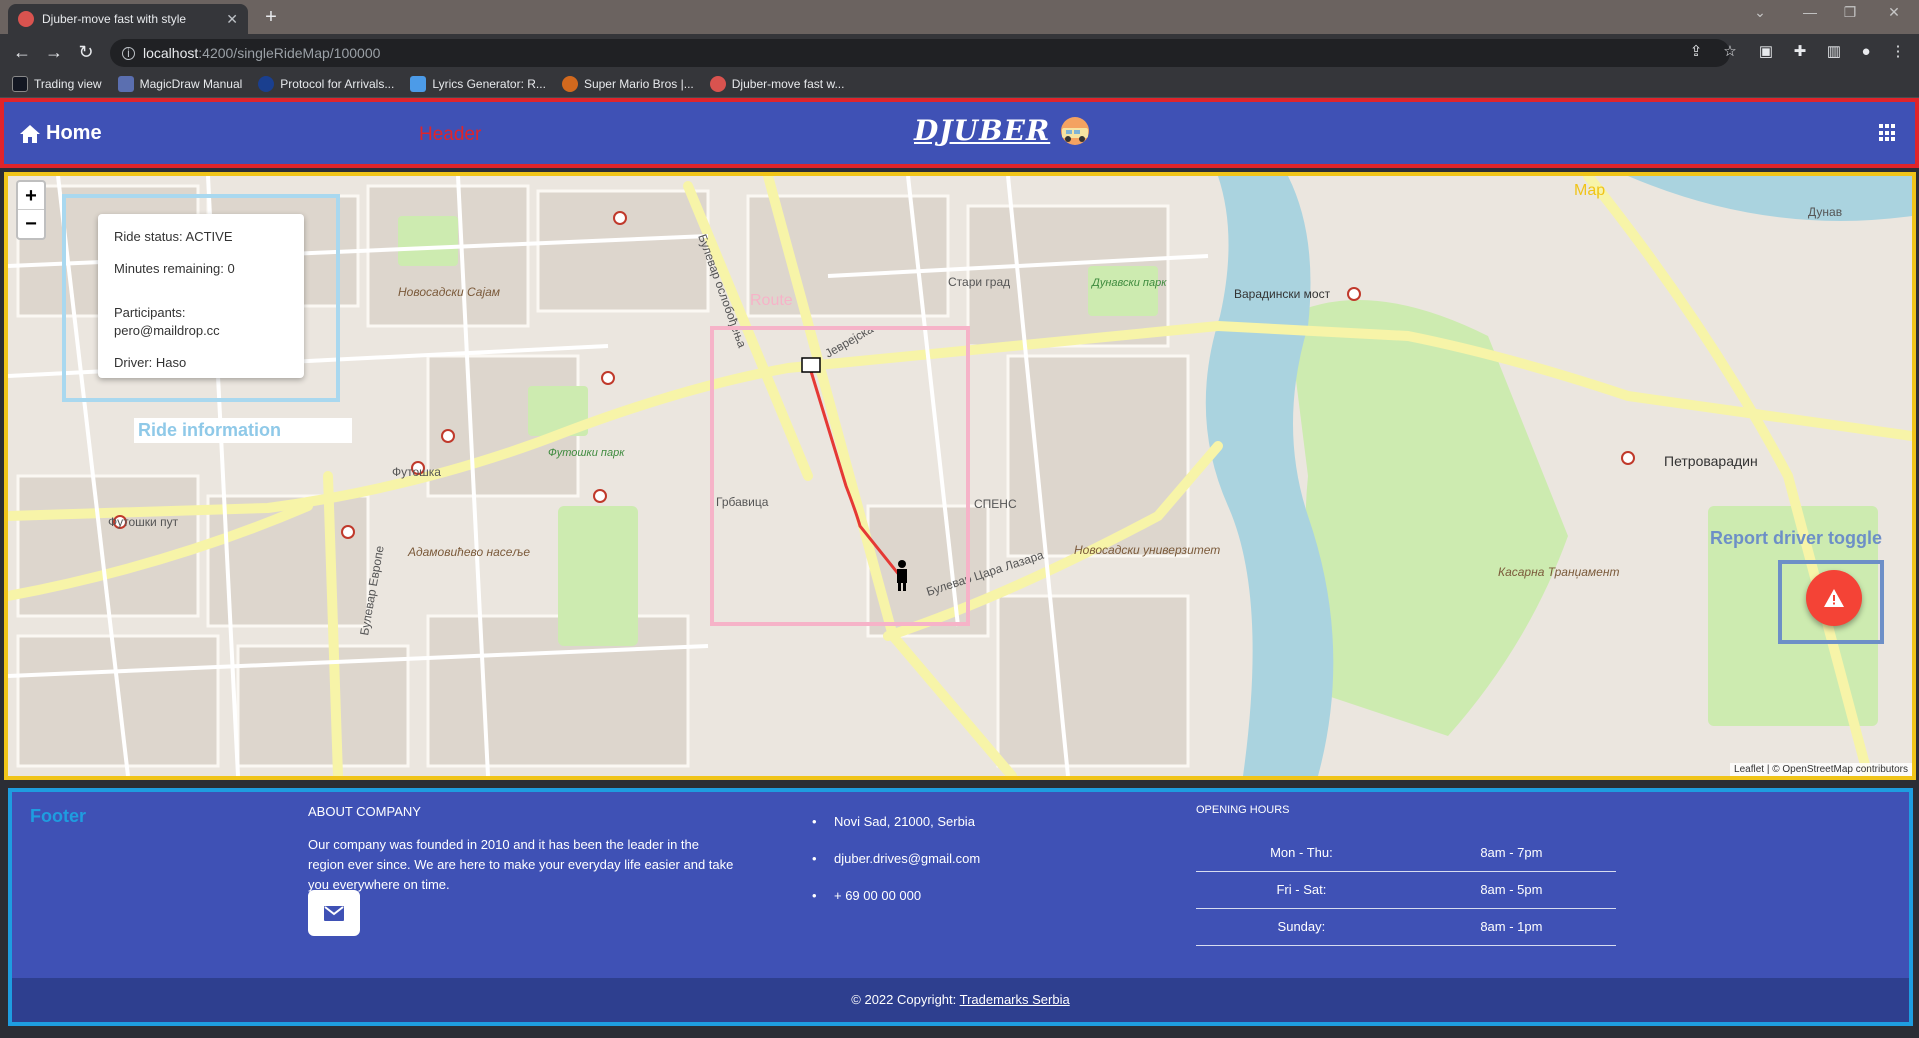 The width and height of the screenshot is (1919, 1038). Describe the element at coordinates (1800, 52) in the screenshot. I see `puzzle-icon: ✚` at that location.